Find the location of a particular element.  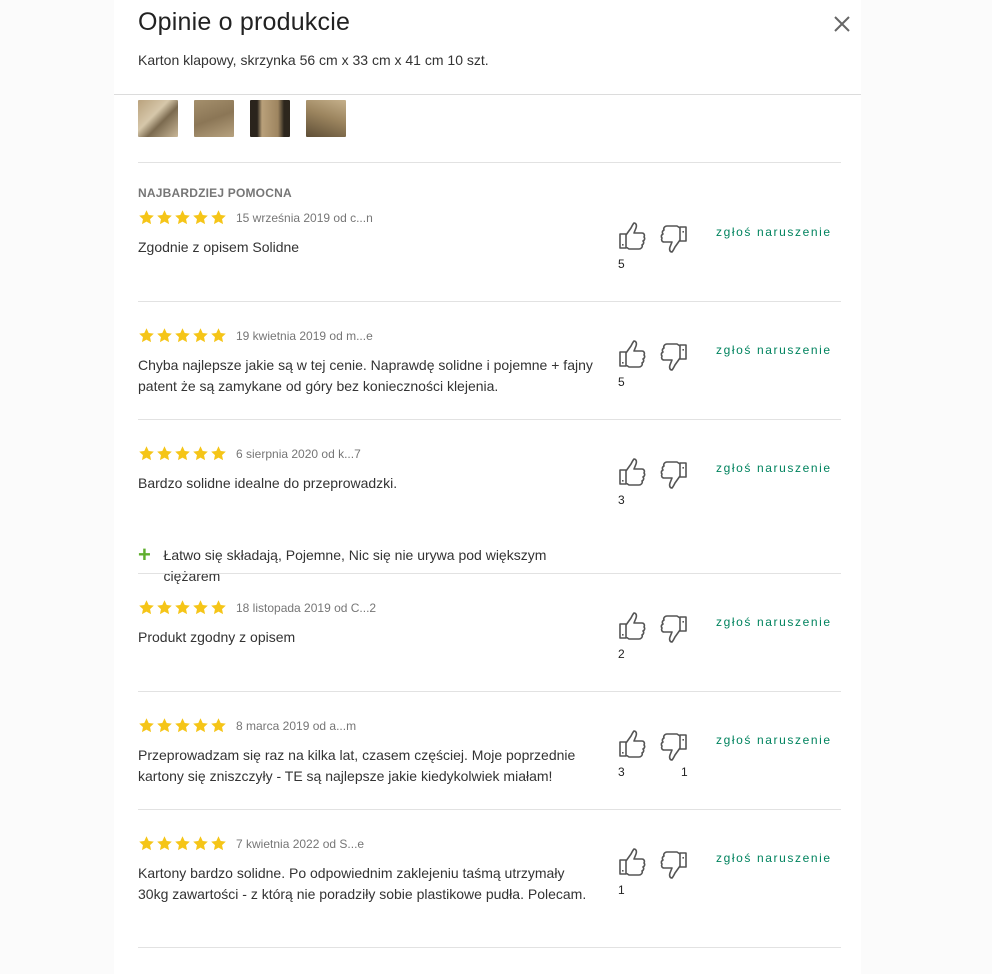

review-meta: 7 kwietnia 2022 od S...e is located at coordinates (300, 844).